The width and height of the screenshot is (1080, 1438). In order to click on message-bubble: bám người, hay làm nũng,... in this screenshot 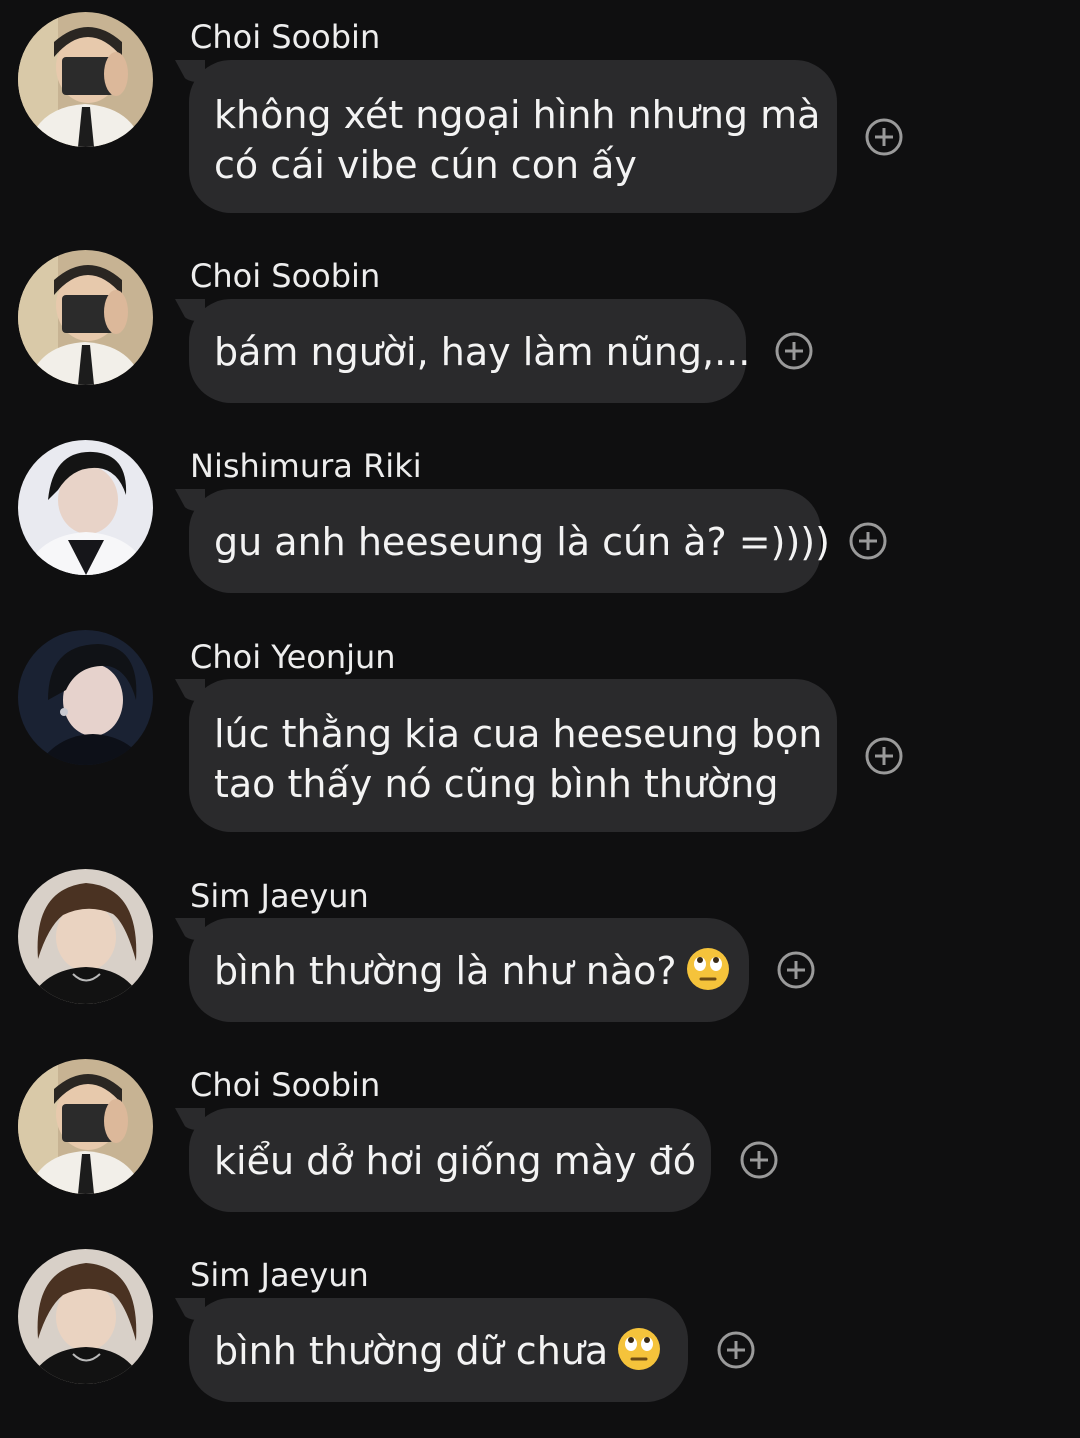, I will do `click(470, 351)`.